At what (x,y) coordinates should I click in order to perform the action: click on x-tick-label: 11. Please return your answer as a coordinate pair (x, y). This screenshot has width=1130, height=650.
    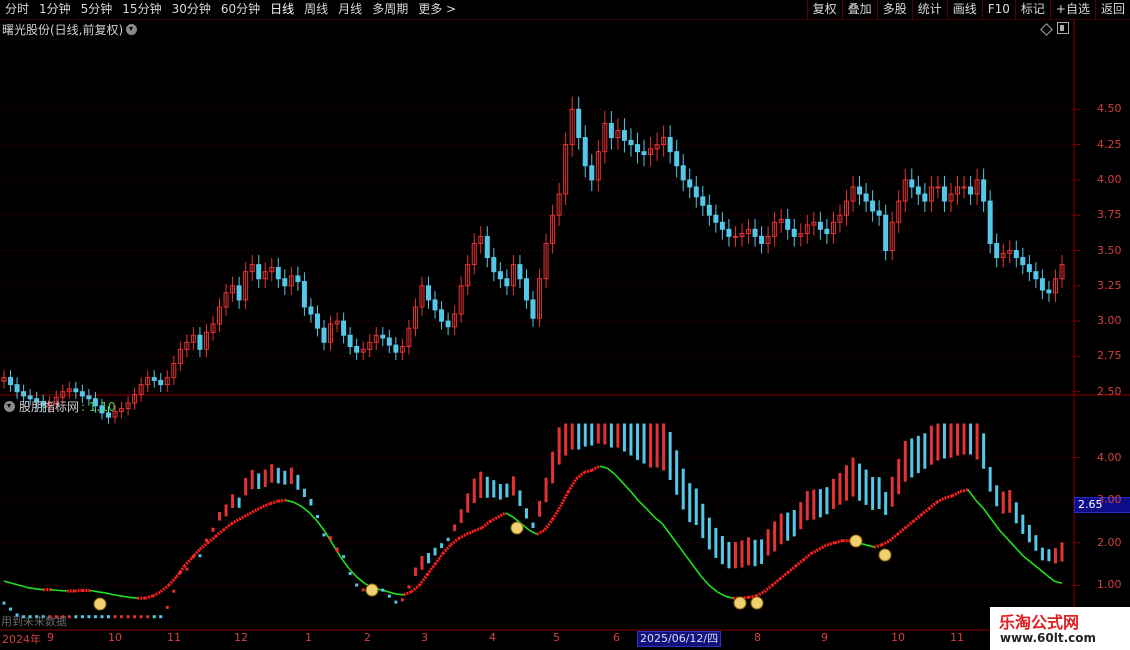
    Looking at the image, I should click on (957, 637).